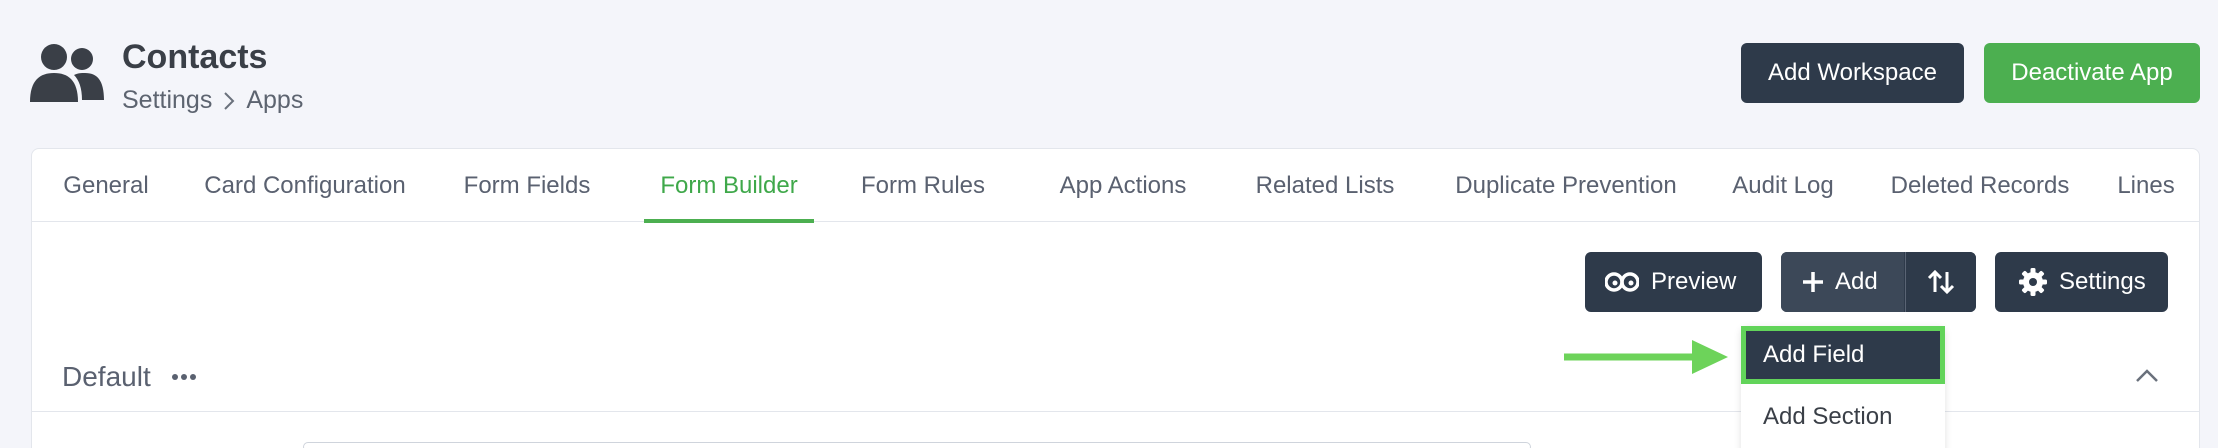  What do you see at coordinates (1813, 282) in the screenshot?
I see `plus-icon` at bounding box center [1813, 282].